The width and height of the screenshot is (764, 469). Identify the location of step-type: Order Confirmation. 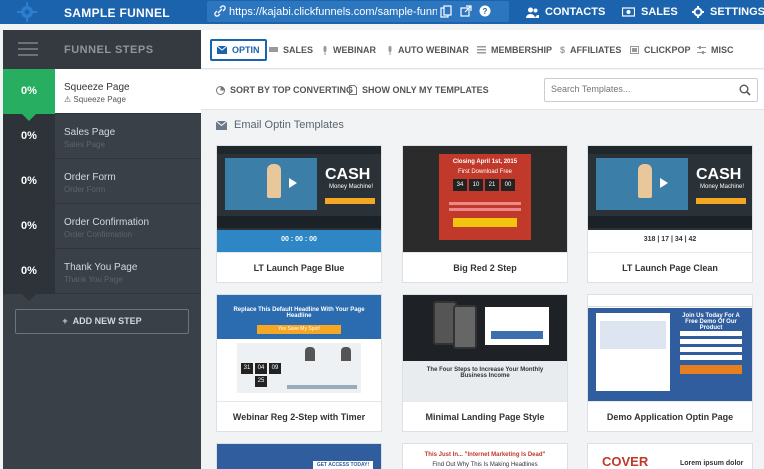
(98, 234).